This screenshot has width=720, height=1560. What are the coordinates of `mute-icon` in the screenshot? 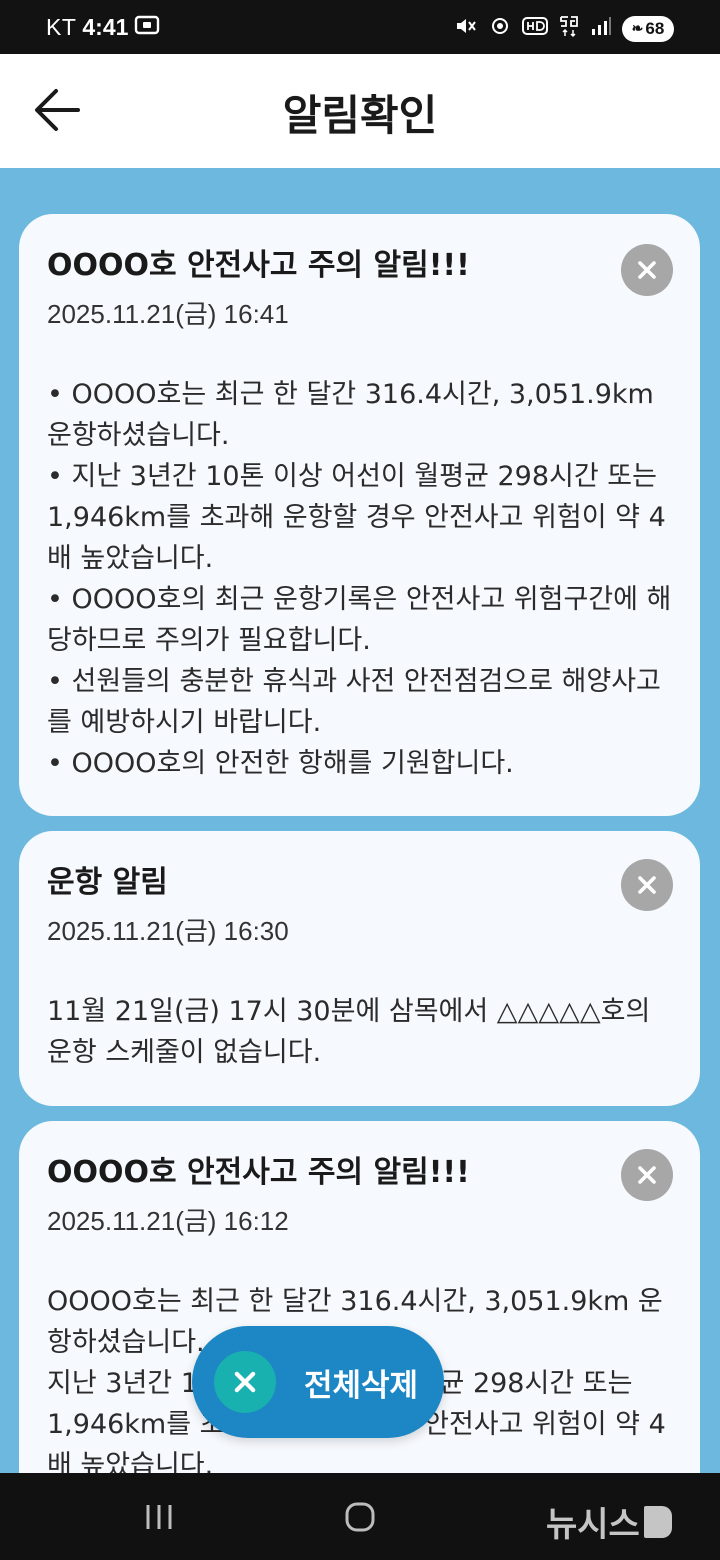 It's located at (466, 28).